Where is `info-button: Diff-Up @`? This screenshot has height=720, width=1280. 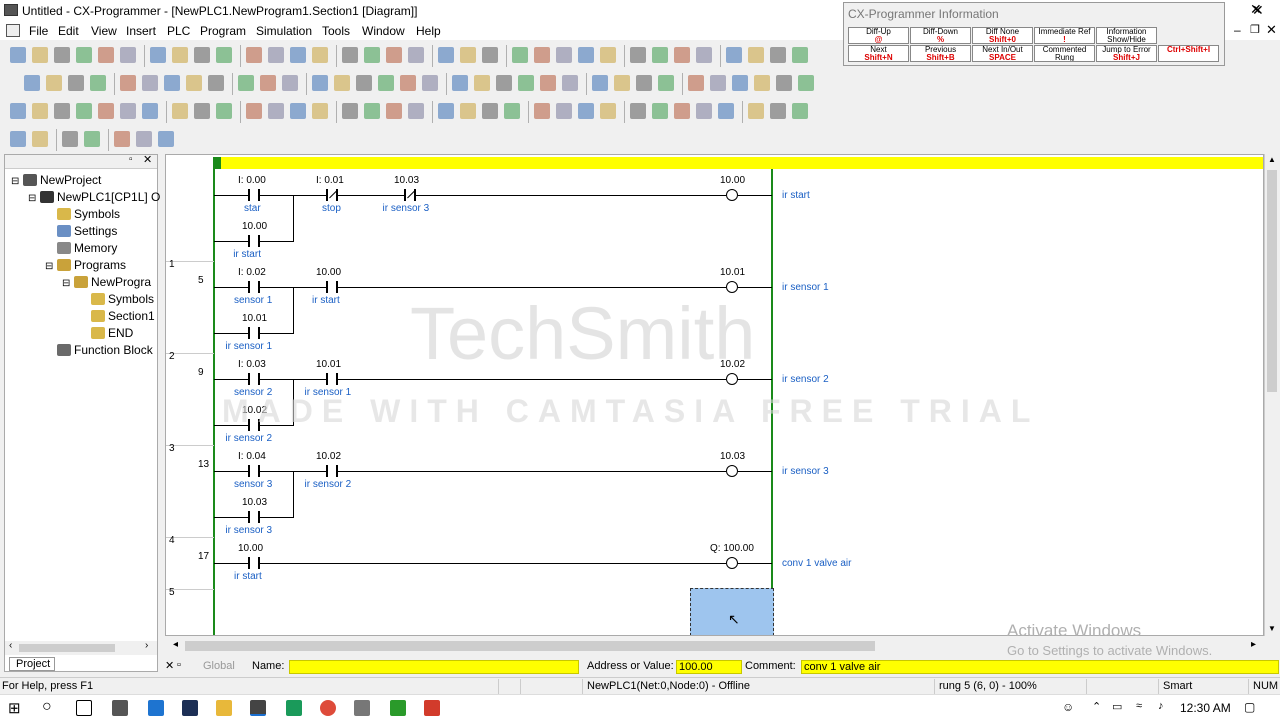
info-button: Diff-Up @ is located at coordinates (878, 35).